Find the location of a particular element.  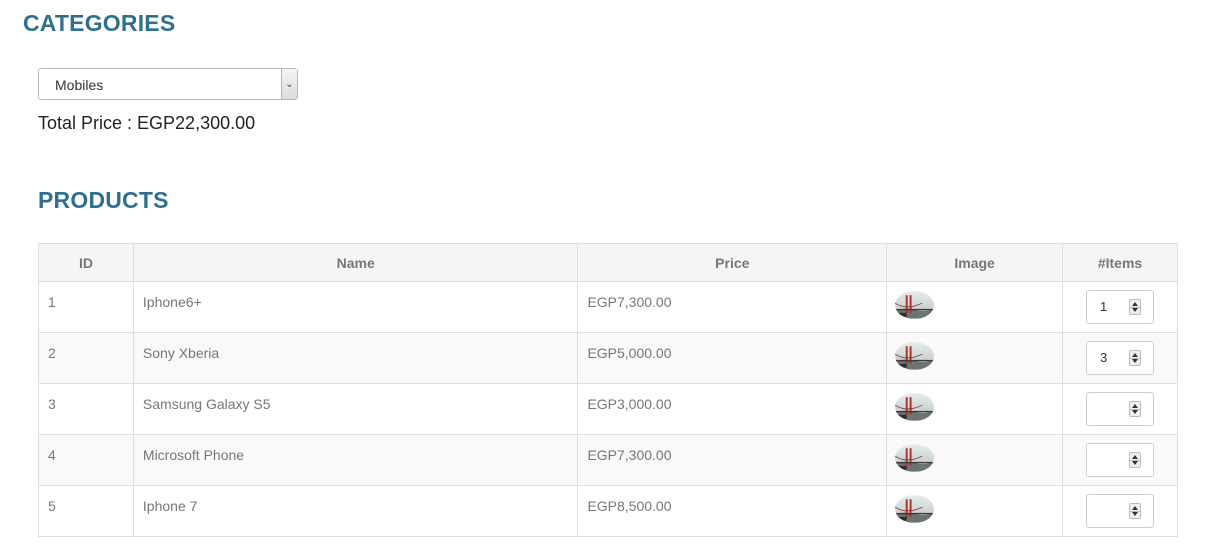

cell-id: 2 is located at coordinates (86, 358).